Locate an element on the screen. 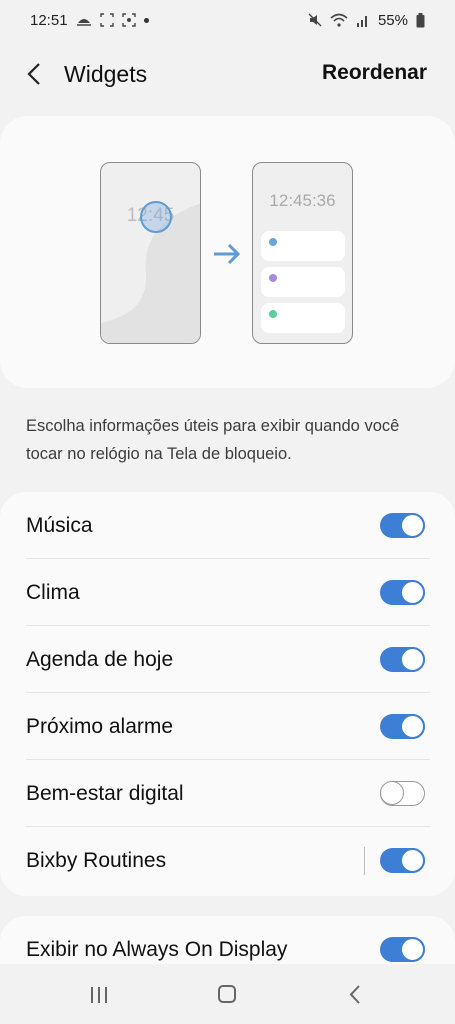  widget-row-label: Agenda de hoje is located at coordinates (100, 659).